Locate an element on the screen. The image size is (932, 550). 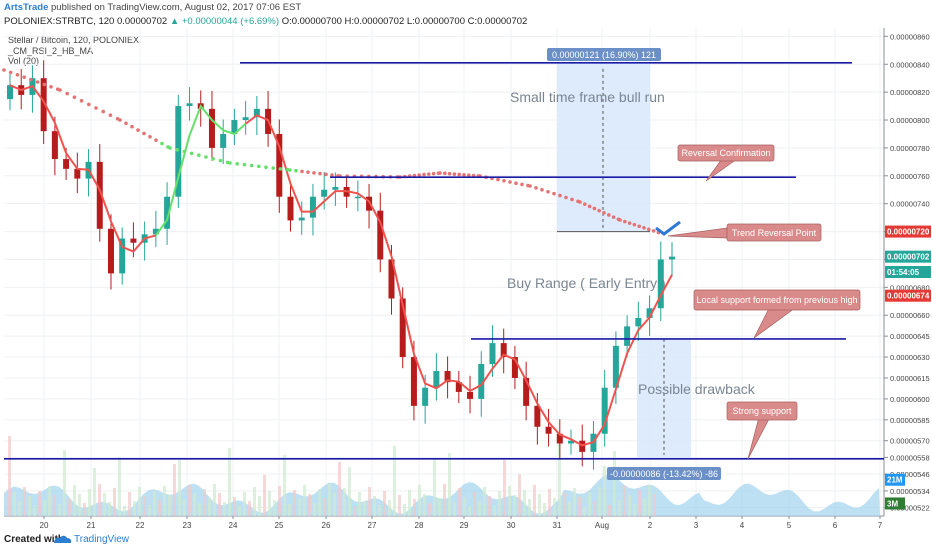
tradingview-brand-text: TradingView is located at coordinates (101, 539).